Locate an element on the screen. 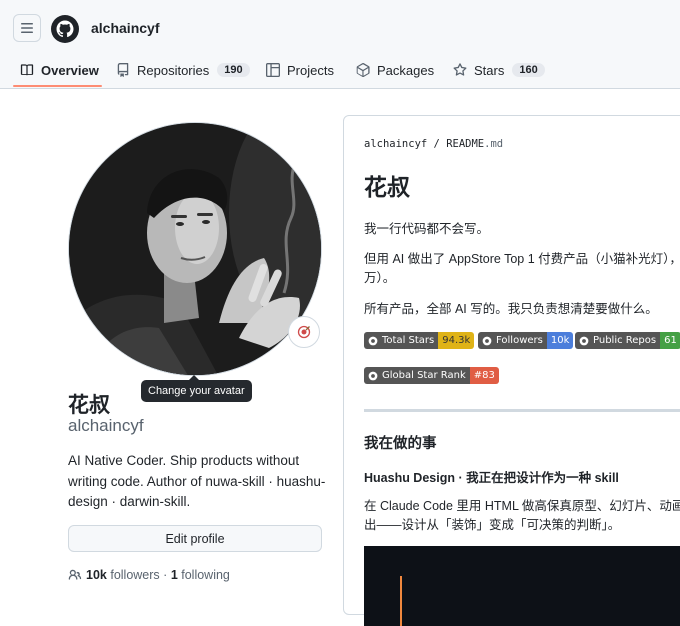 This screenshot has height=626, width=680. readme-intro-line: 我一行代码都不会写。 is located at coordinates (427, 229).